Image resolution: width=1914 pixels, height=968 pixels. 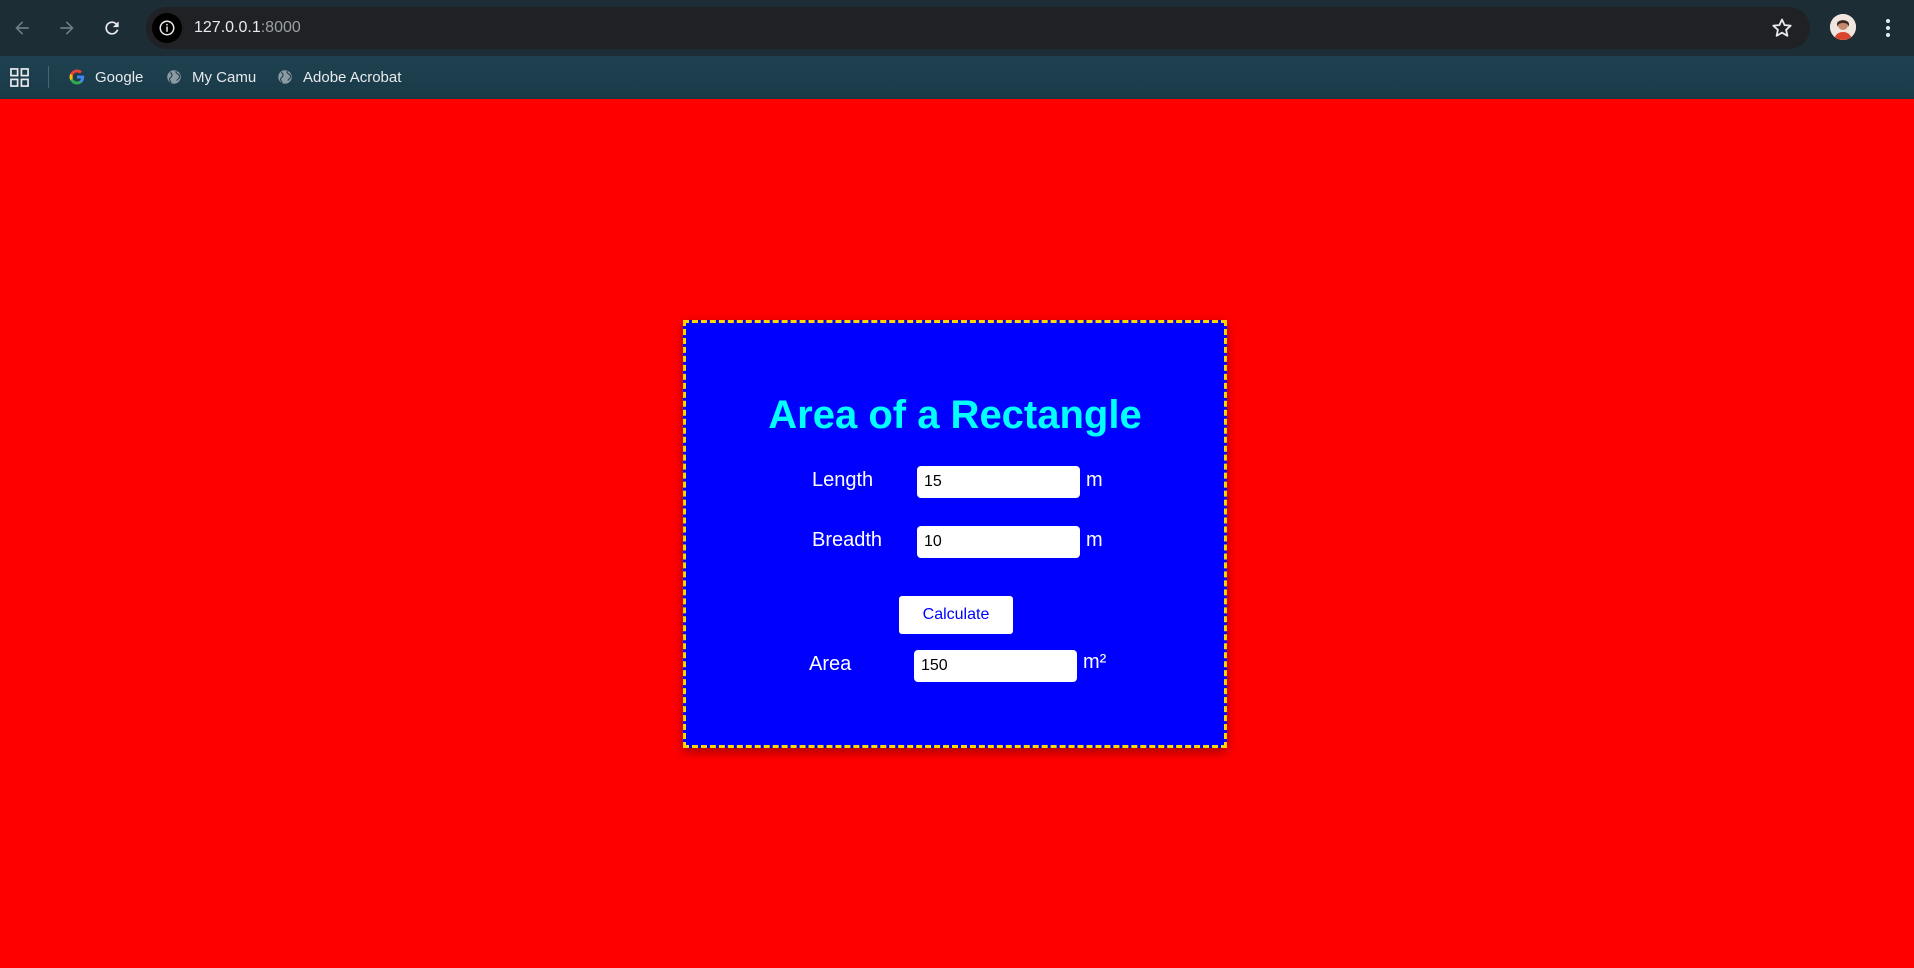 I want to click on reload-button, so click(x=112, y=28).